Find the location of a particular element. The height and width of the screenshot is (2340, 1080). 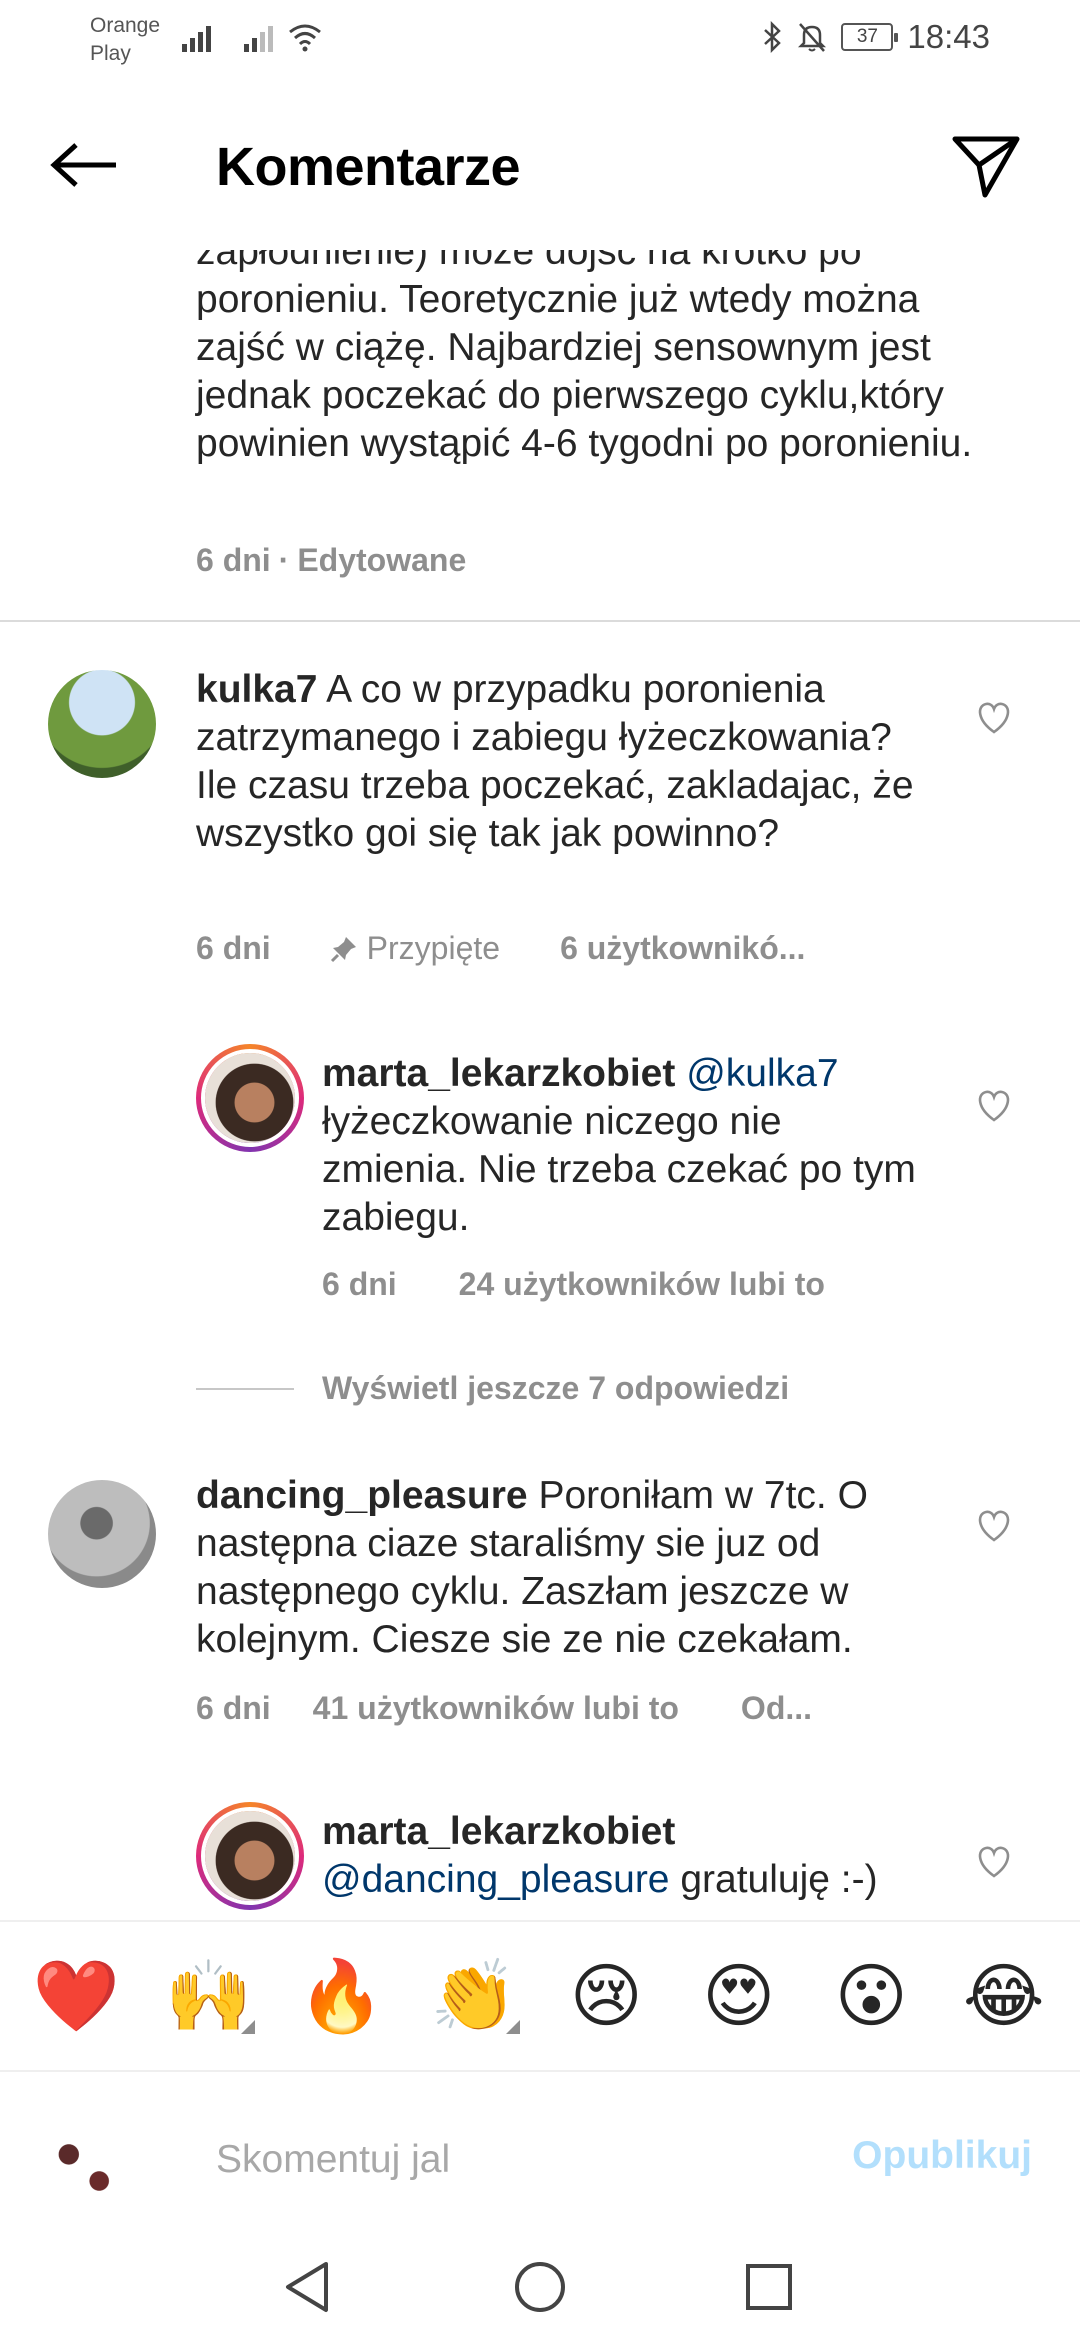

triangle-back-icon is located at coordinates (307, 2287).